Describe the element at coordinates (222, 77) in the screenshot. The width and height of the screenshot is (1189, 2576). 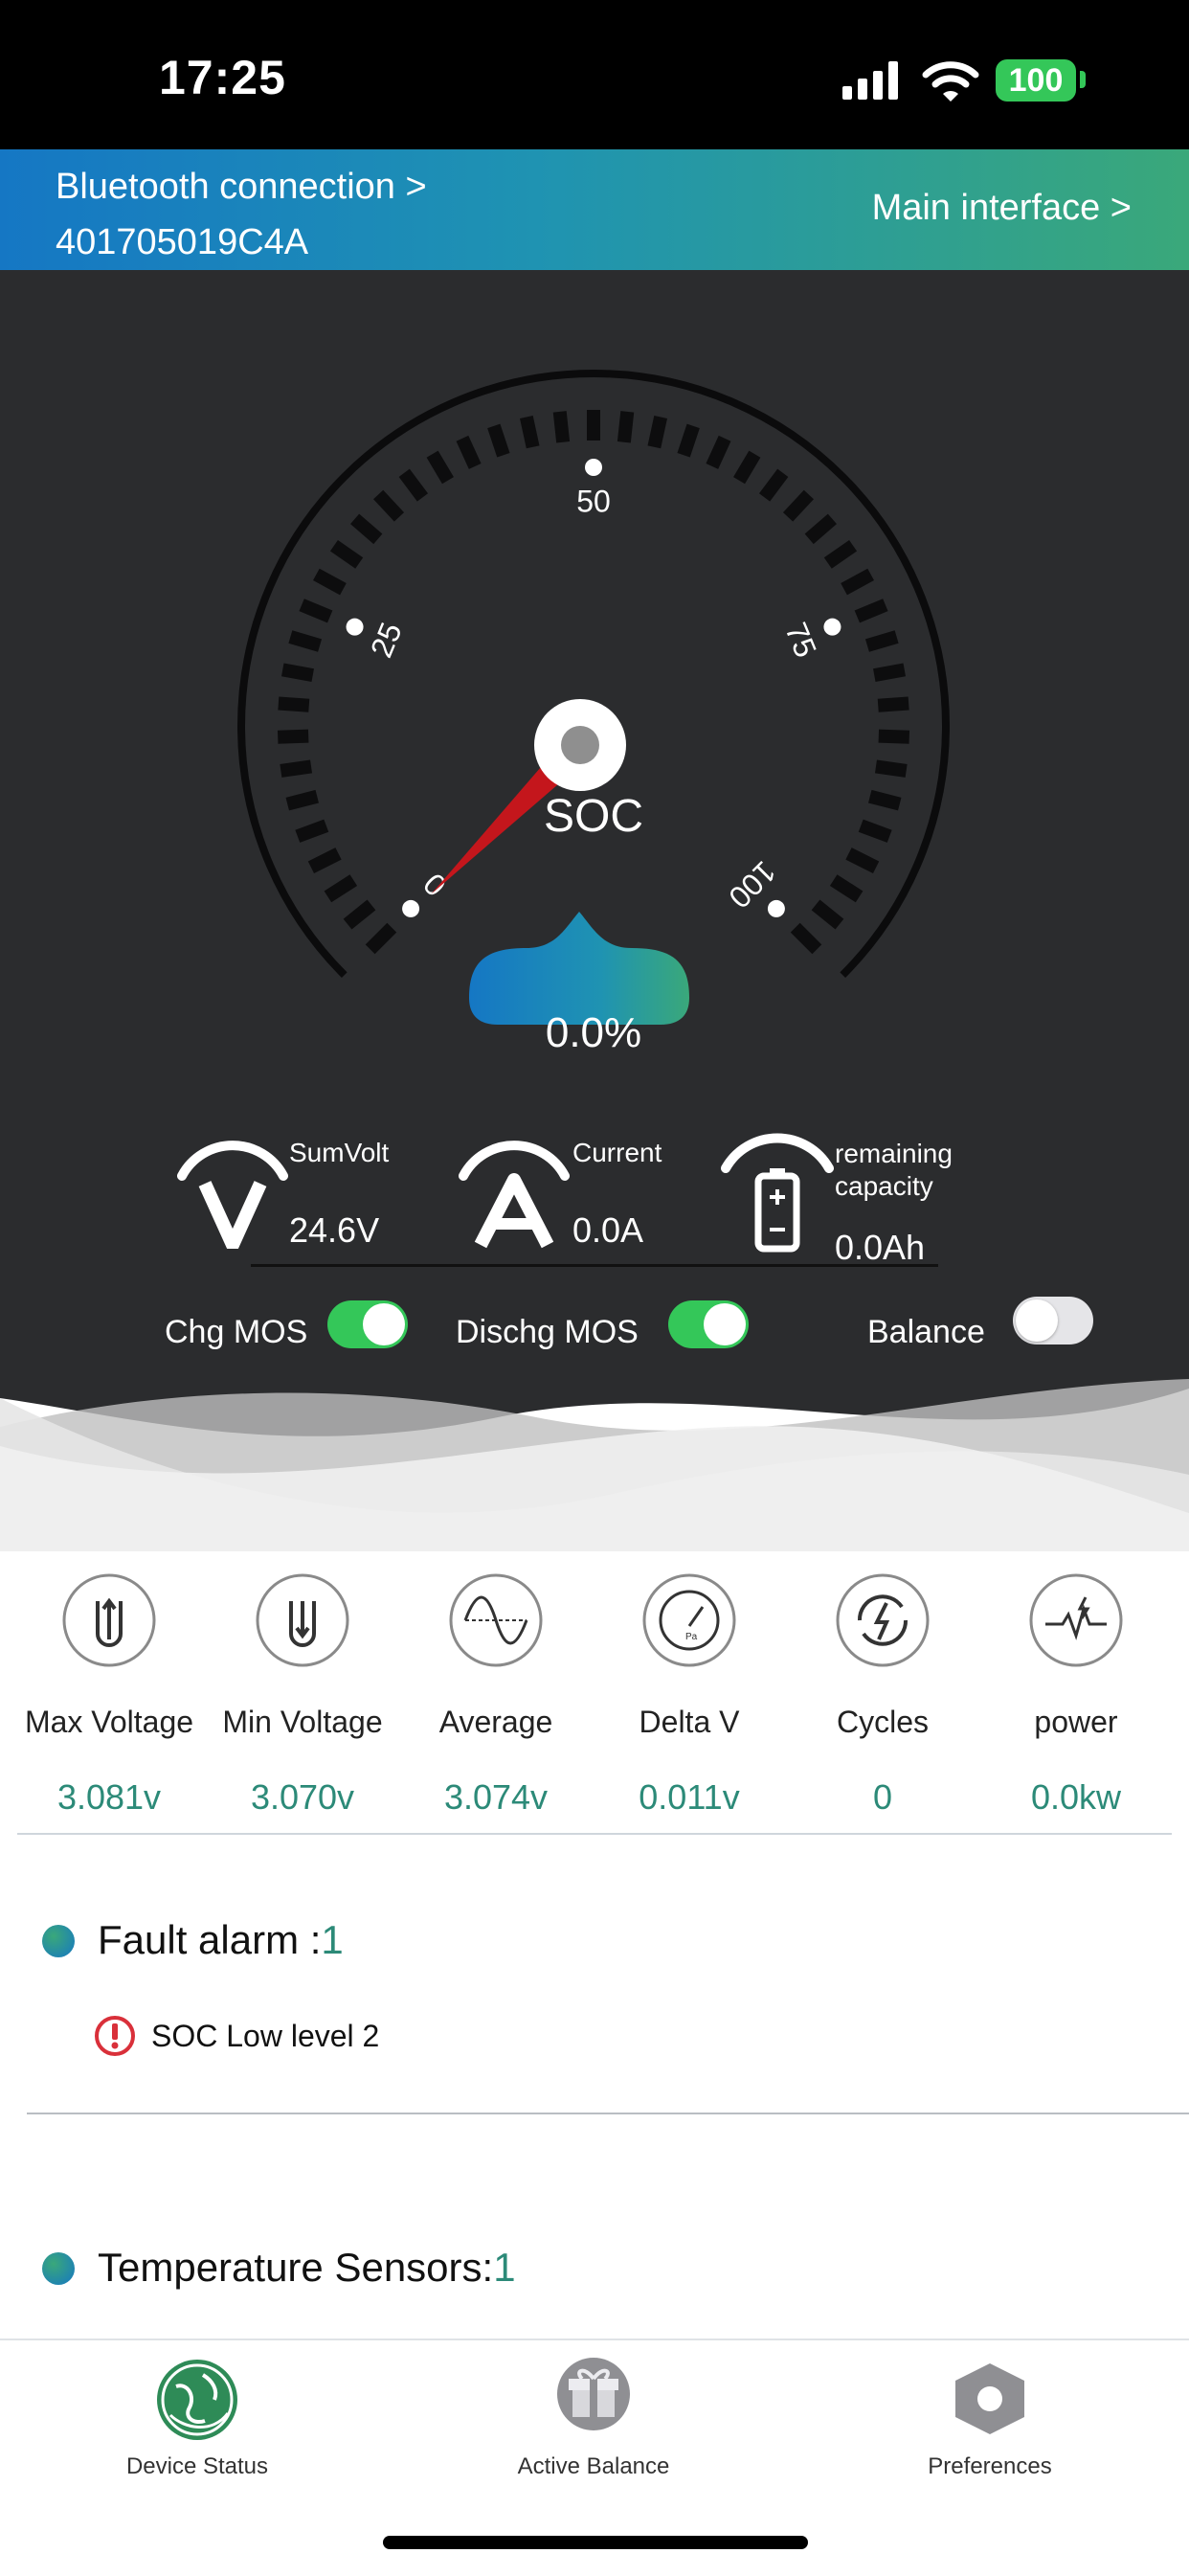
I see `status-time: 17:25` at that location.